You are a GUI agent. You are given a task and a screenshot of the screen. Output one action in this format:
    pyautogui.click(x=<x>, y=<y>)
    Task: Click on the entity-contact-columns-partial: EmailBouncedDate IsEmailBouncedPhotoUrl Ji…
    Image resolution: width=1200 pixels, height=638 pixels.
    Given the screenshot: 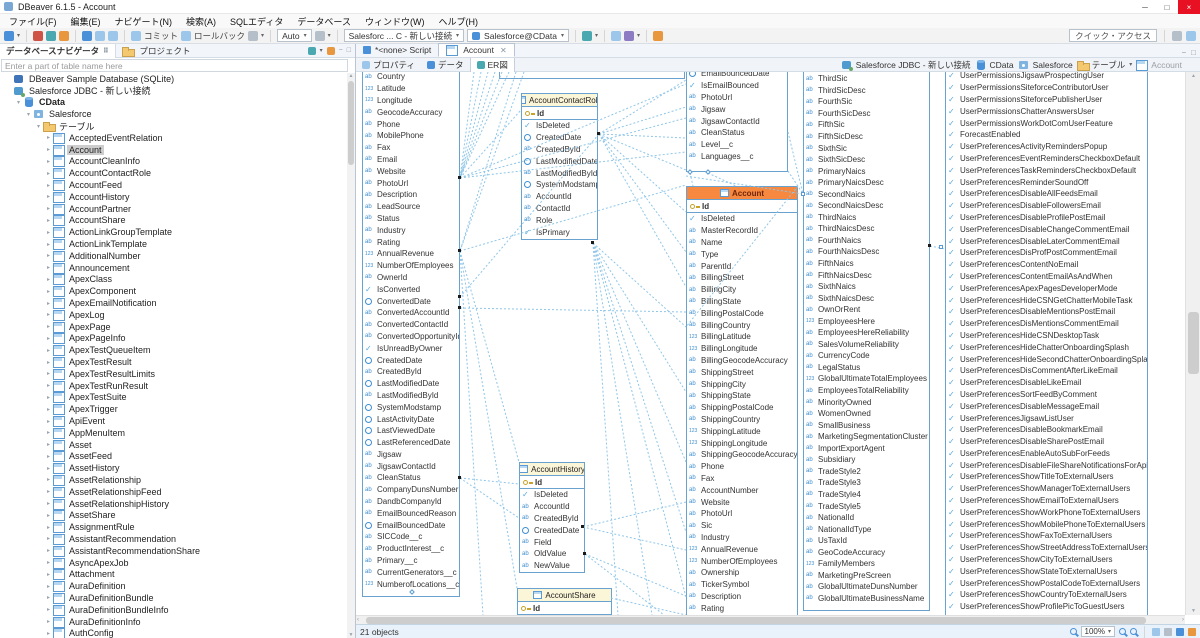 What is the action you would take?
    pyautogui.click(x=737, y=122)
    